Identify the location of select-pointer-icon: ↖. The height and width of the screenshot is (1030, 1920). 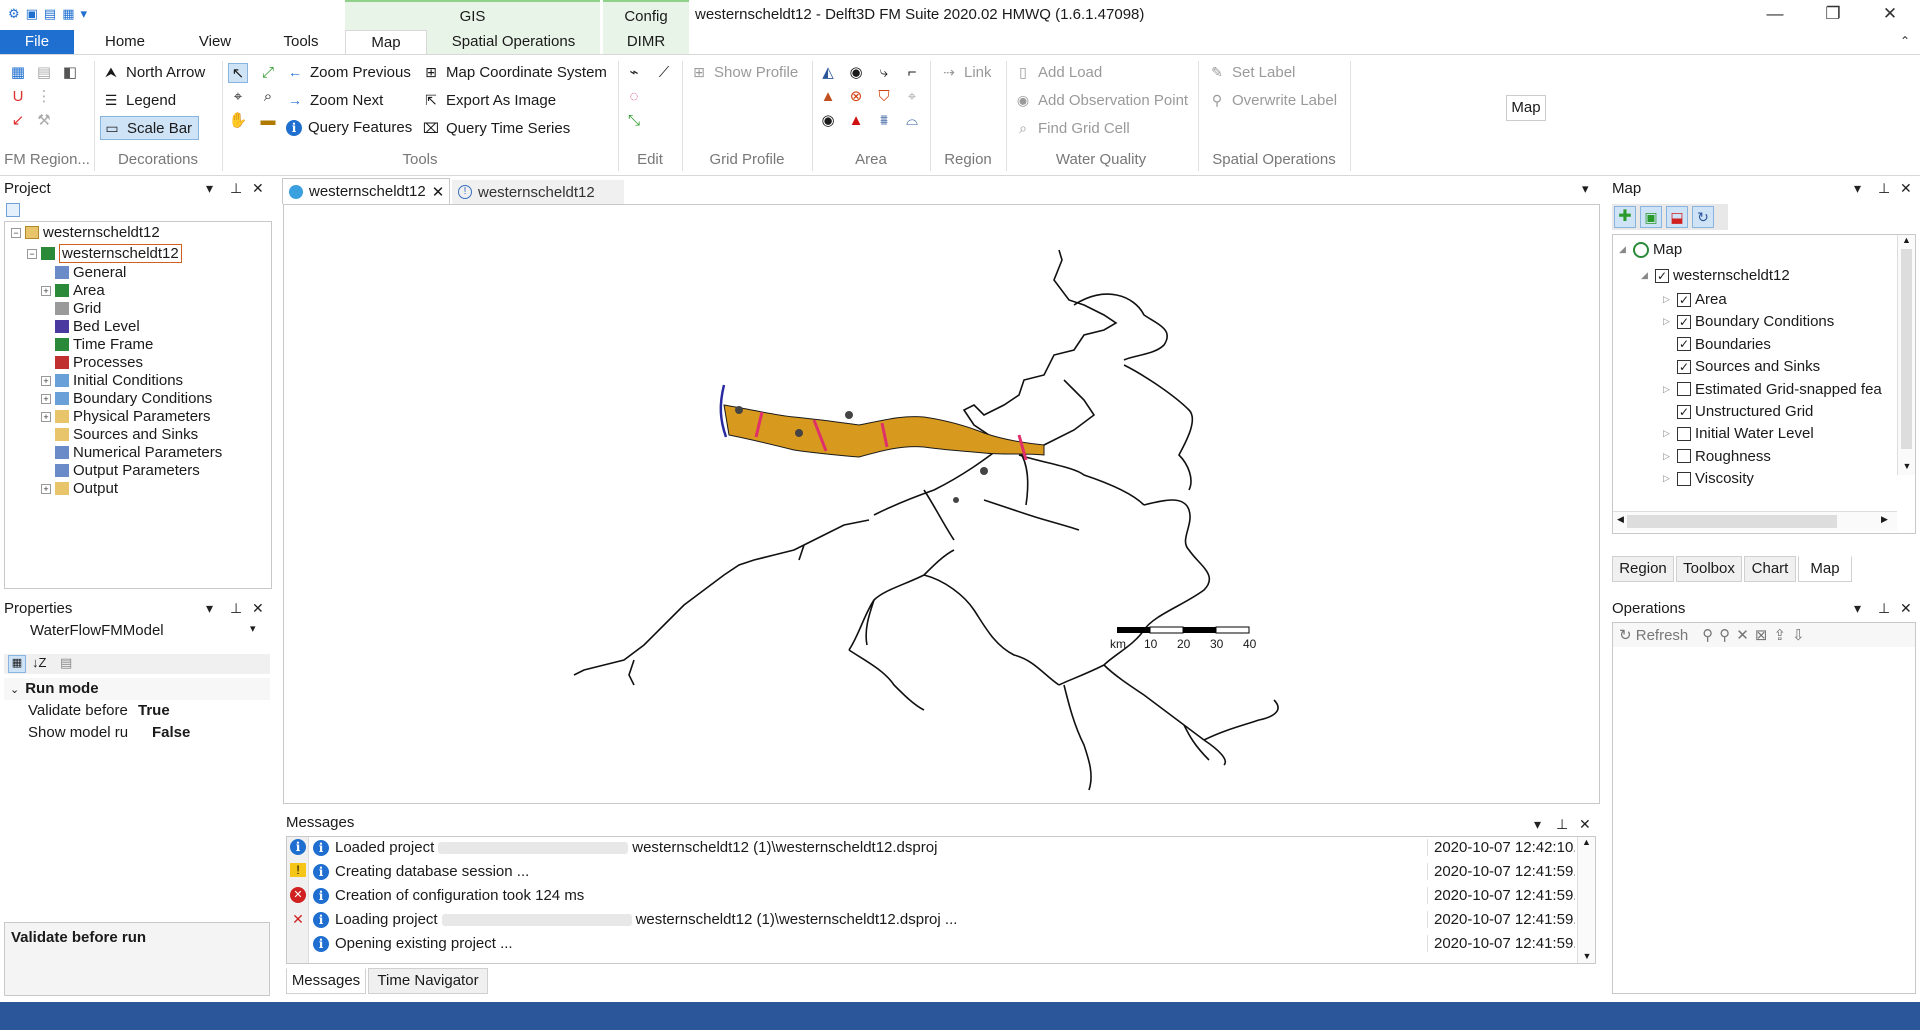
(238, 73).